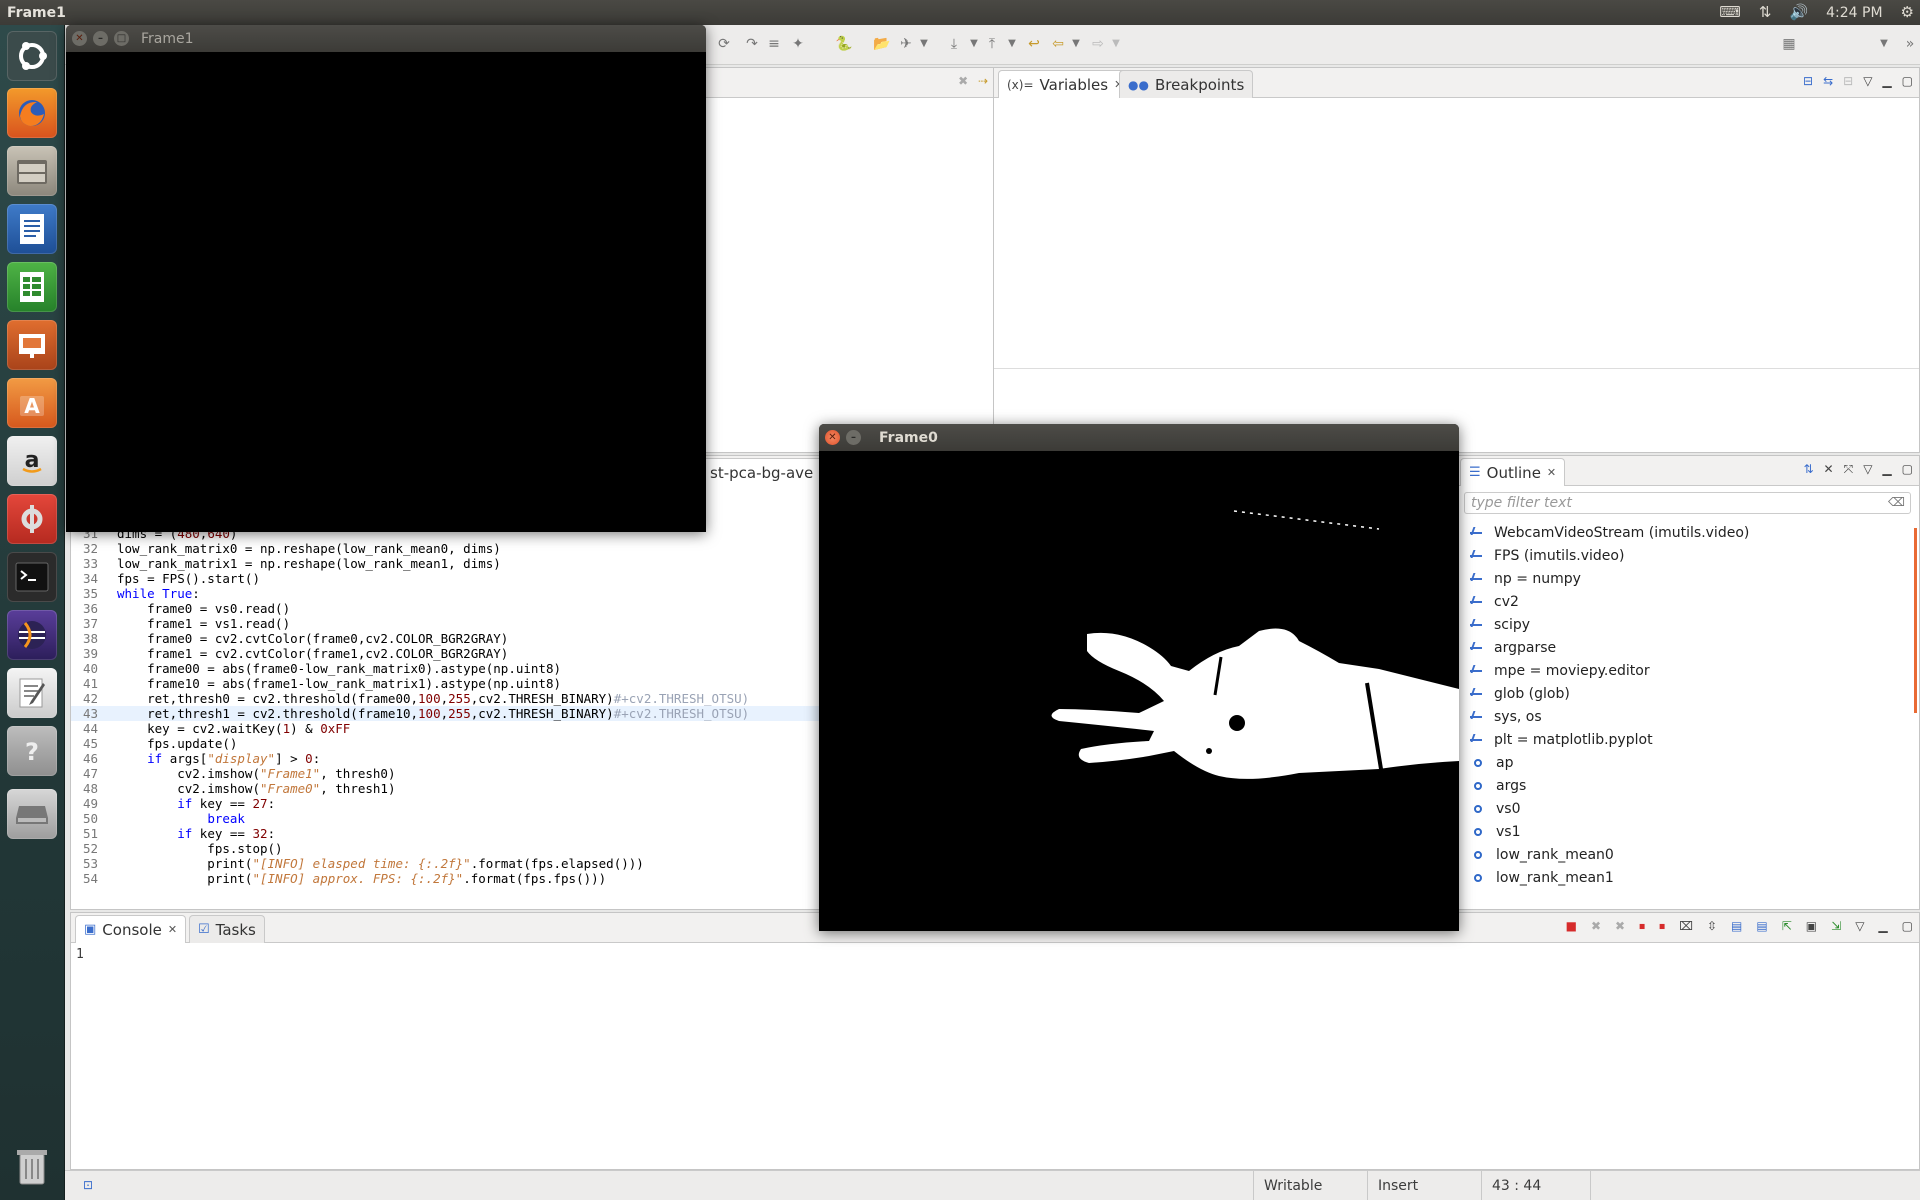 Image resolution: width=1920 pixels, height=1200 pixels. Describe the element at coordinates (1012, 44) in the screenshot. I see `prev-annotation-dropdown-icon: ▼` at that location.